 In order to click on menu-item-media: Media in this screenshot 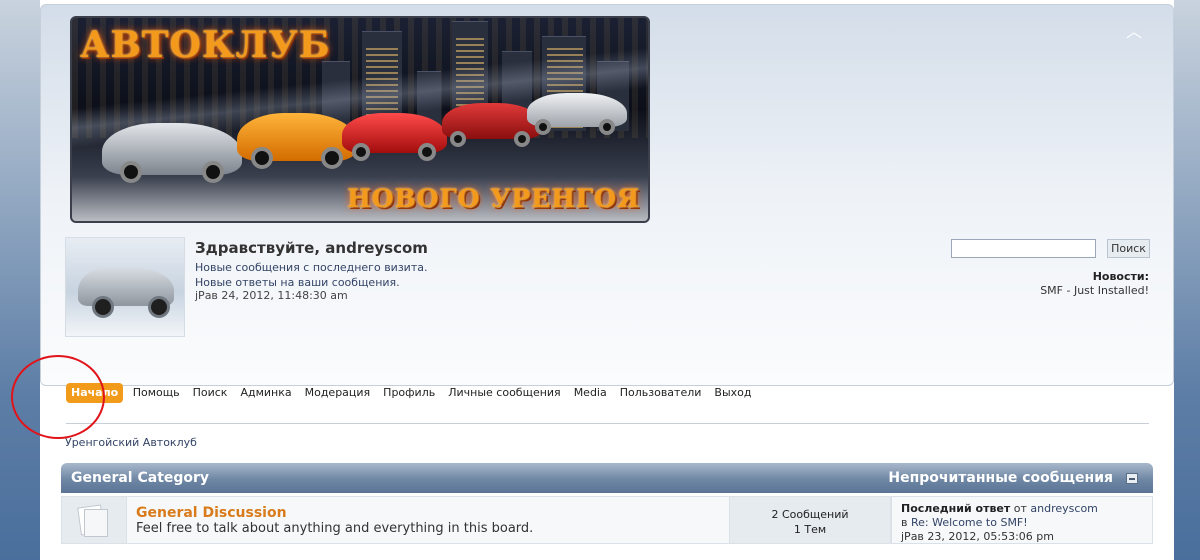, I will do `click(590, 393)`.